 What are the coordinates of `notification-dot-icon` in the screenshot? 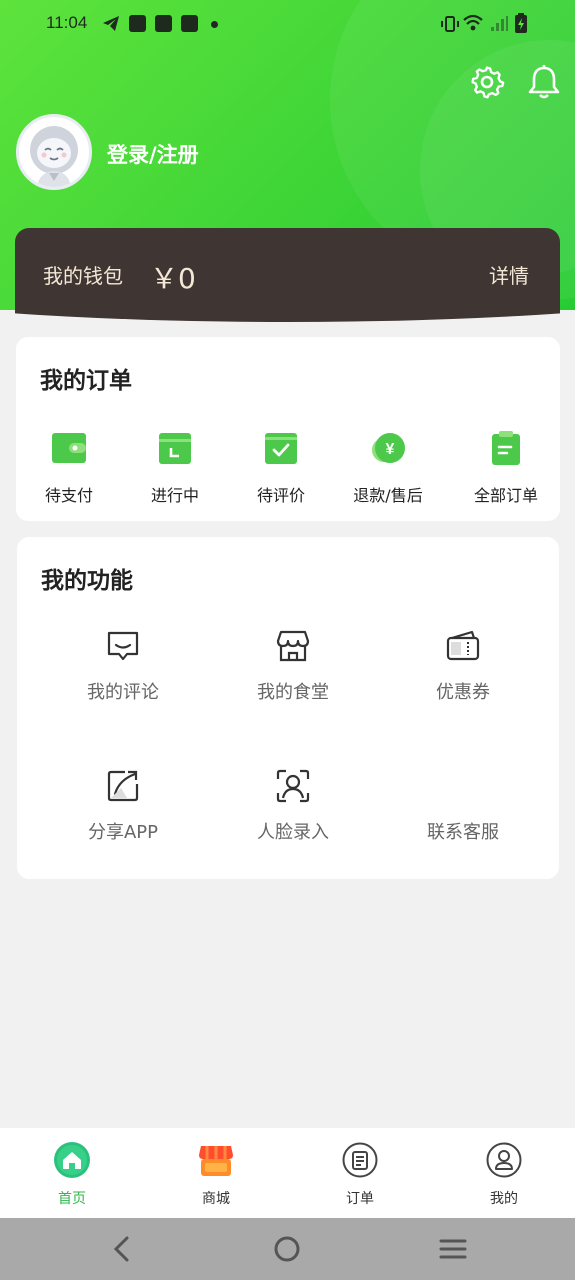 It's located at (214, 24).